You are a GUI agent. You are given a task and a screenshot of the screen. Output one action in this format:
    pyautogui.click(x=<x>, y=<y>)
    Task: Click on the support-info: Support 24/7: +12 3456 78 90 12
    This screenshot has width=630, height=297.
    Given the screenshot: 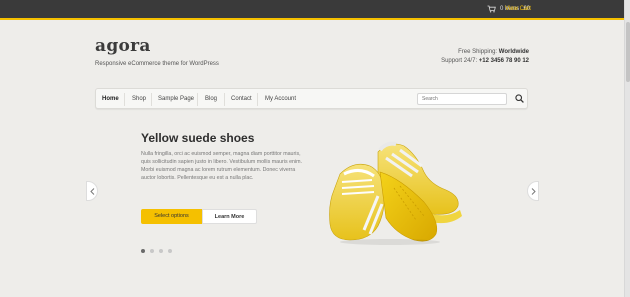 What is the action you would take?
    pyautogui.click(x=485, y=61)
    